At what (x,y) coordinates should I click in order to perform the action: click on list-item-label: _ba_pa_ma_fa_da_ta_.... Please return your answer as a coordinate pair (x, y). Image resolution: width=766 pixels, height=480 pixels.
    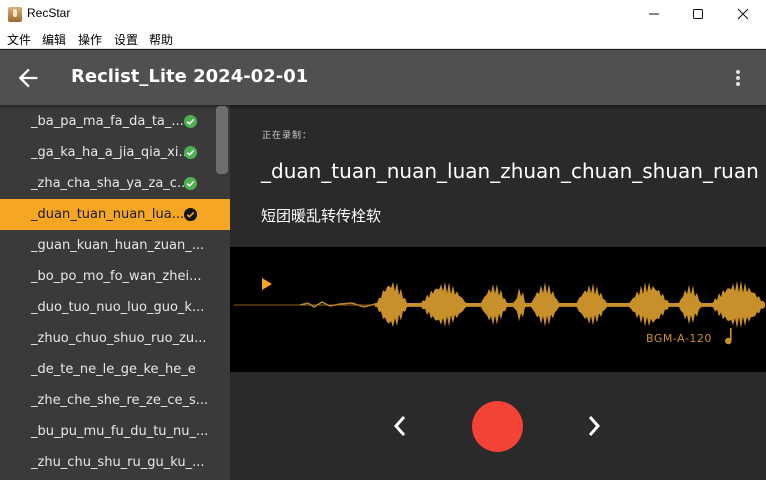
    Looking at the image, I should click on (107, 121).